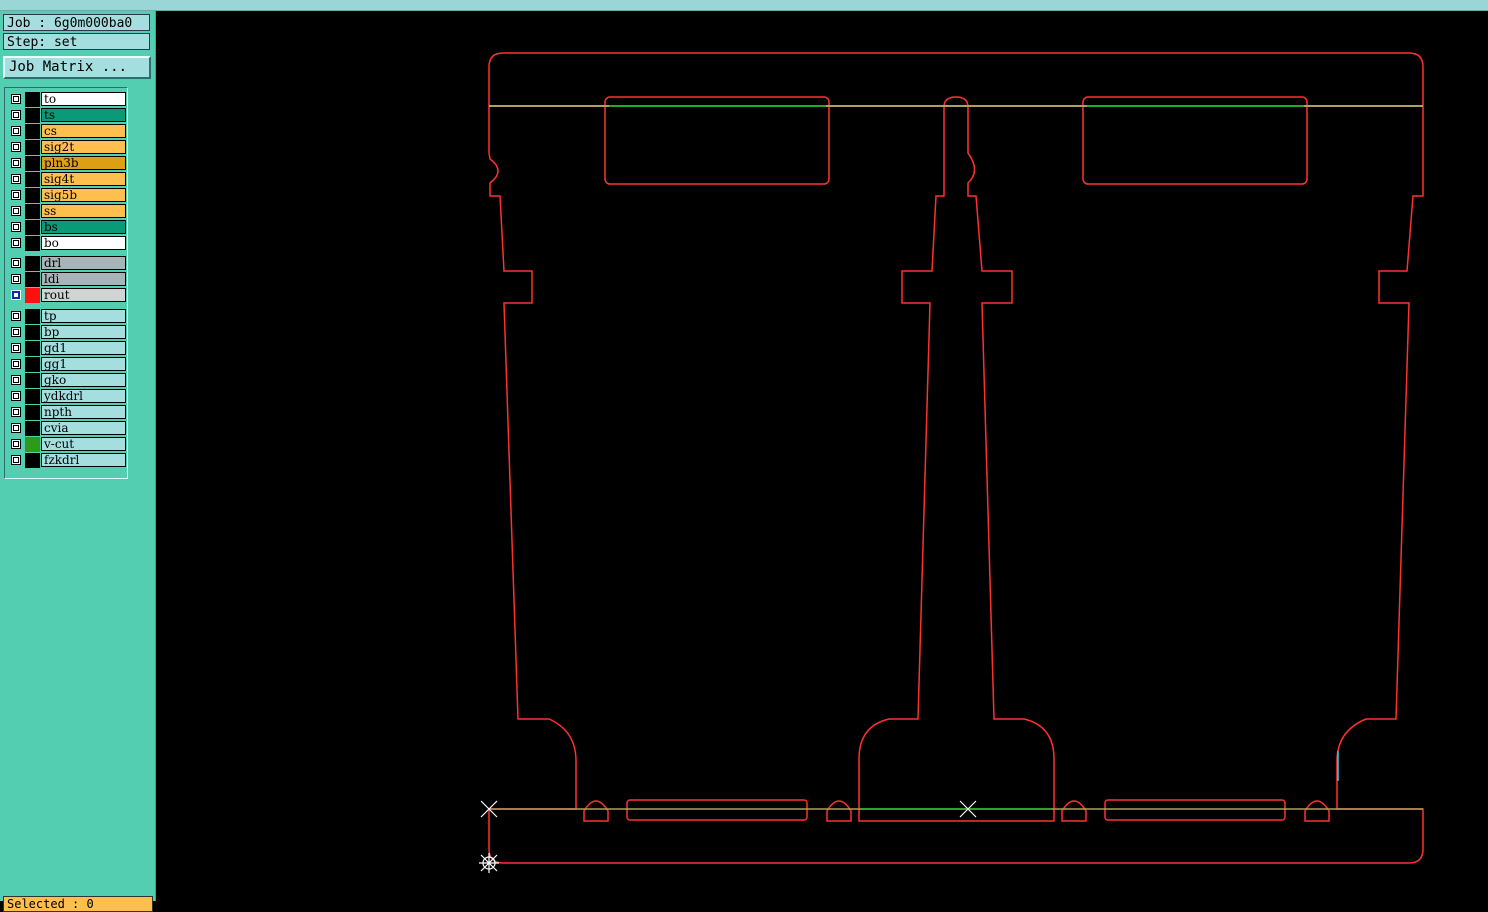 The image size is (1488, 912). What do you see at coordinates (83, 99) in the screenshot?
I see `layer-name: to` at bounding box center [83, 99].